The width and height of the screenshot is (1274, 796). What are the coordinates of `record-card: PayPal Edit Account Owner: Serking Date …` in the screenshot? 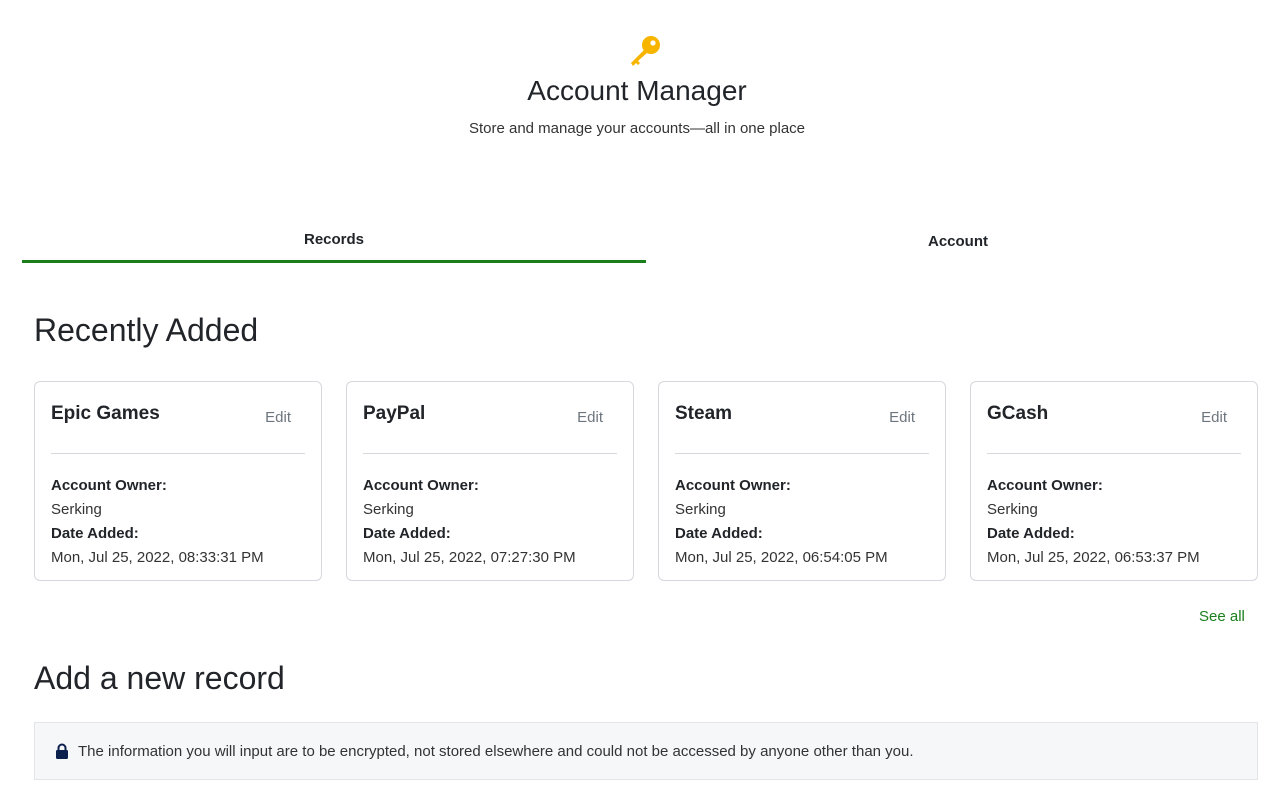 It's located at (490, 481).